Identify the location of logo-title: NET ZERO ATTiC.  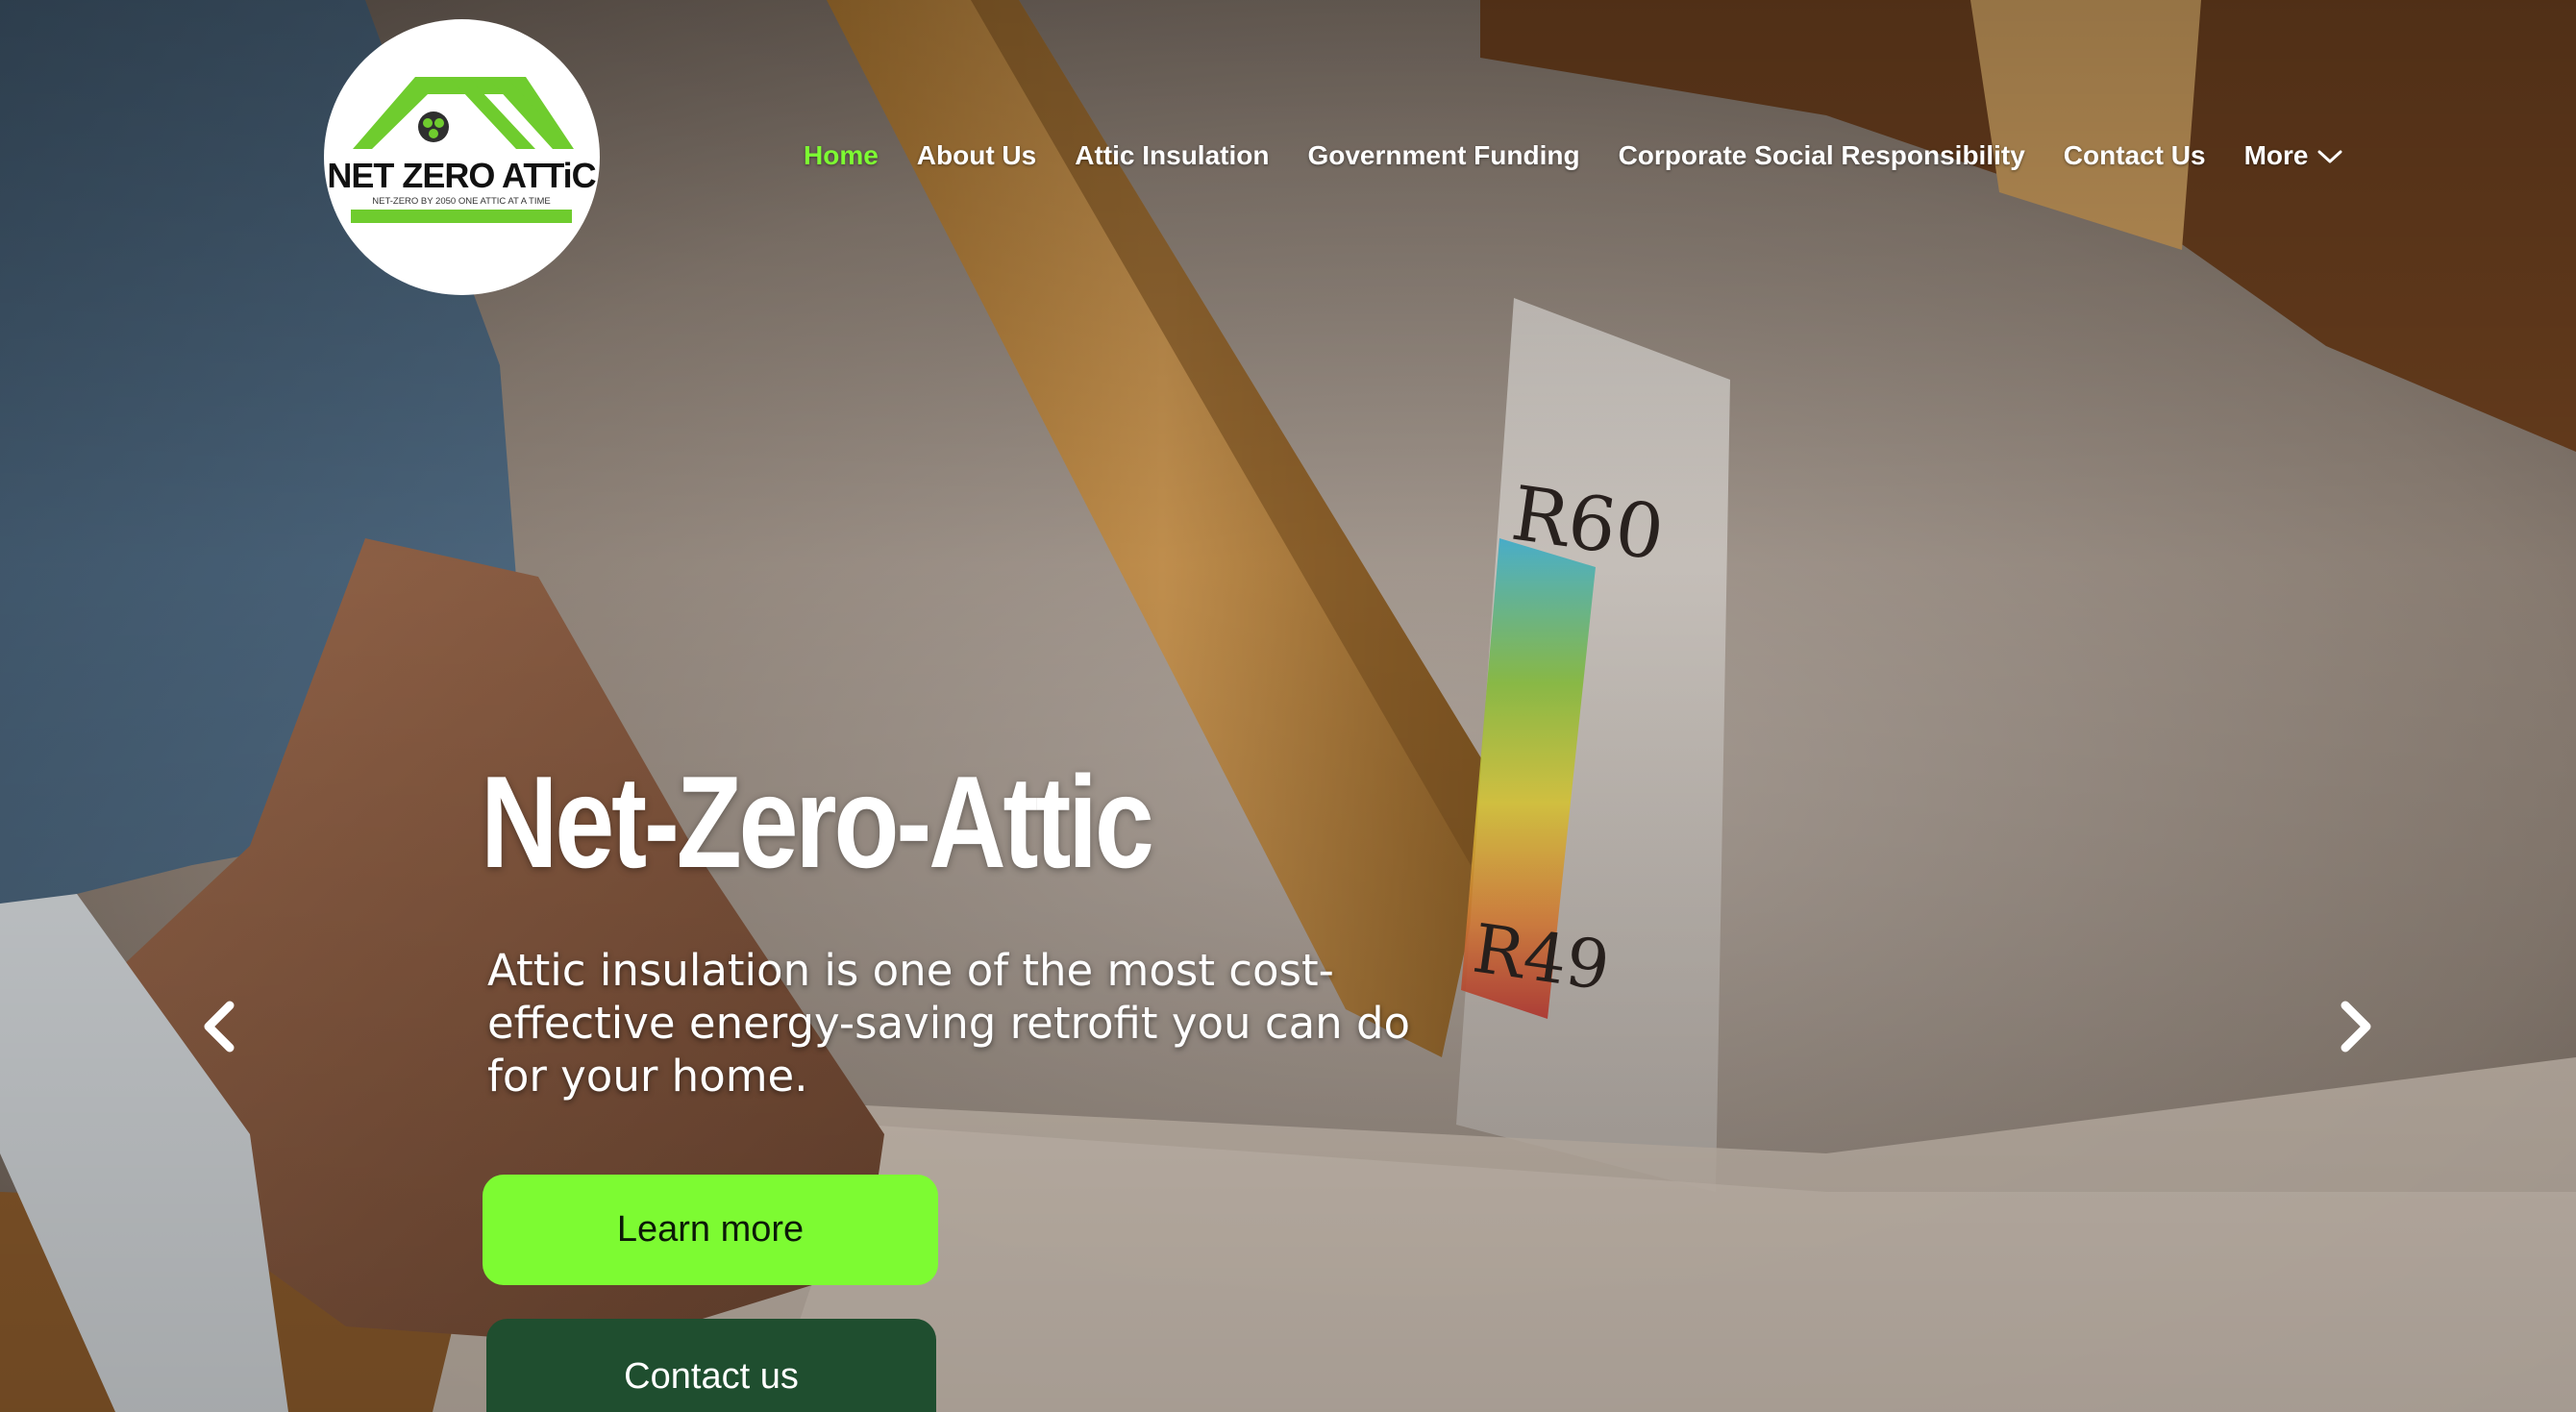
(461, 175).